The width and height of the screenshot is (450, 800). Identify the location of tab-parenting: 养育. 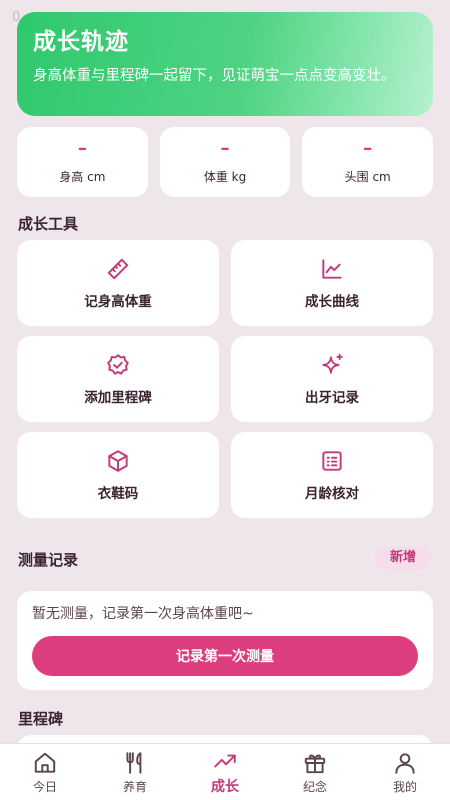
(135, 772).